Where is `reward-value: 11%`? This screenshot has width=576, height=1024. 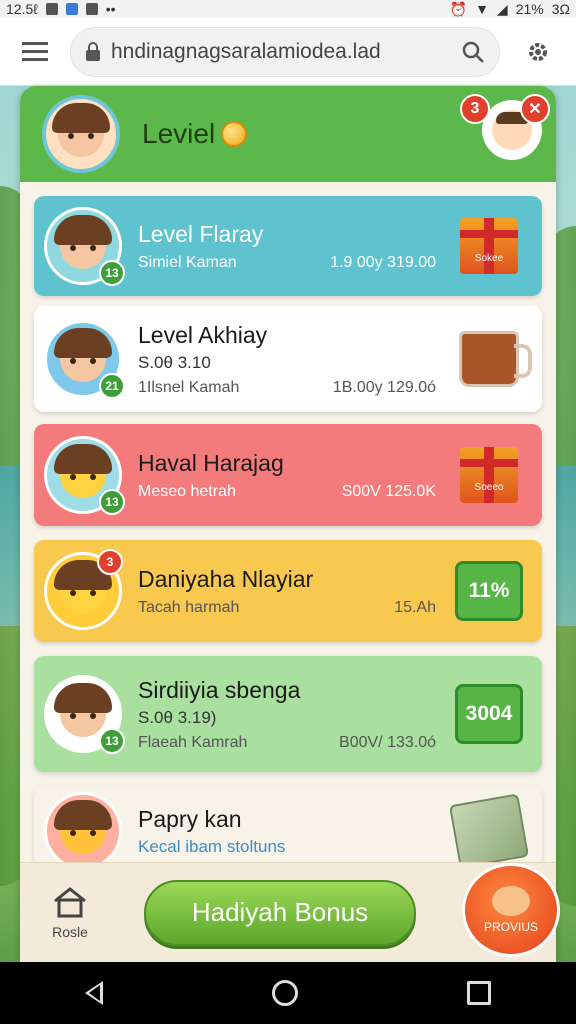 reward-value: 11% is located at coordinates (489, 591).